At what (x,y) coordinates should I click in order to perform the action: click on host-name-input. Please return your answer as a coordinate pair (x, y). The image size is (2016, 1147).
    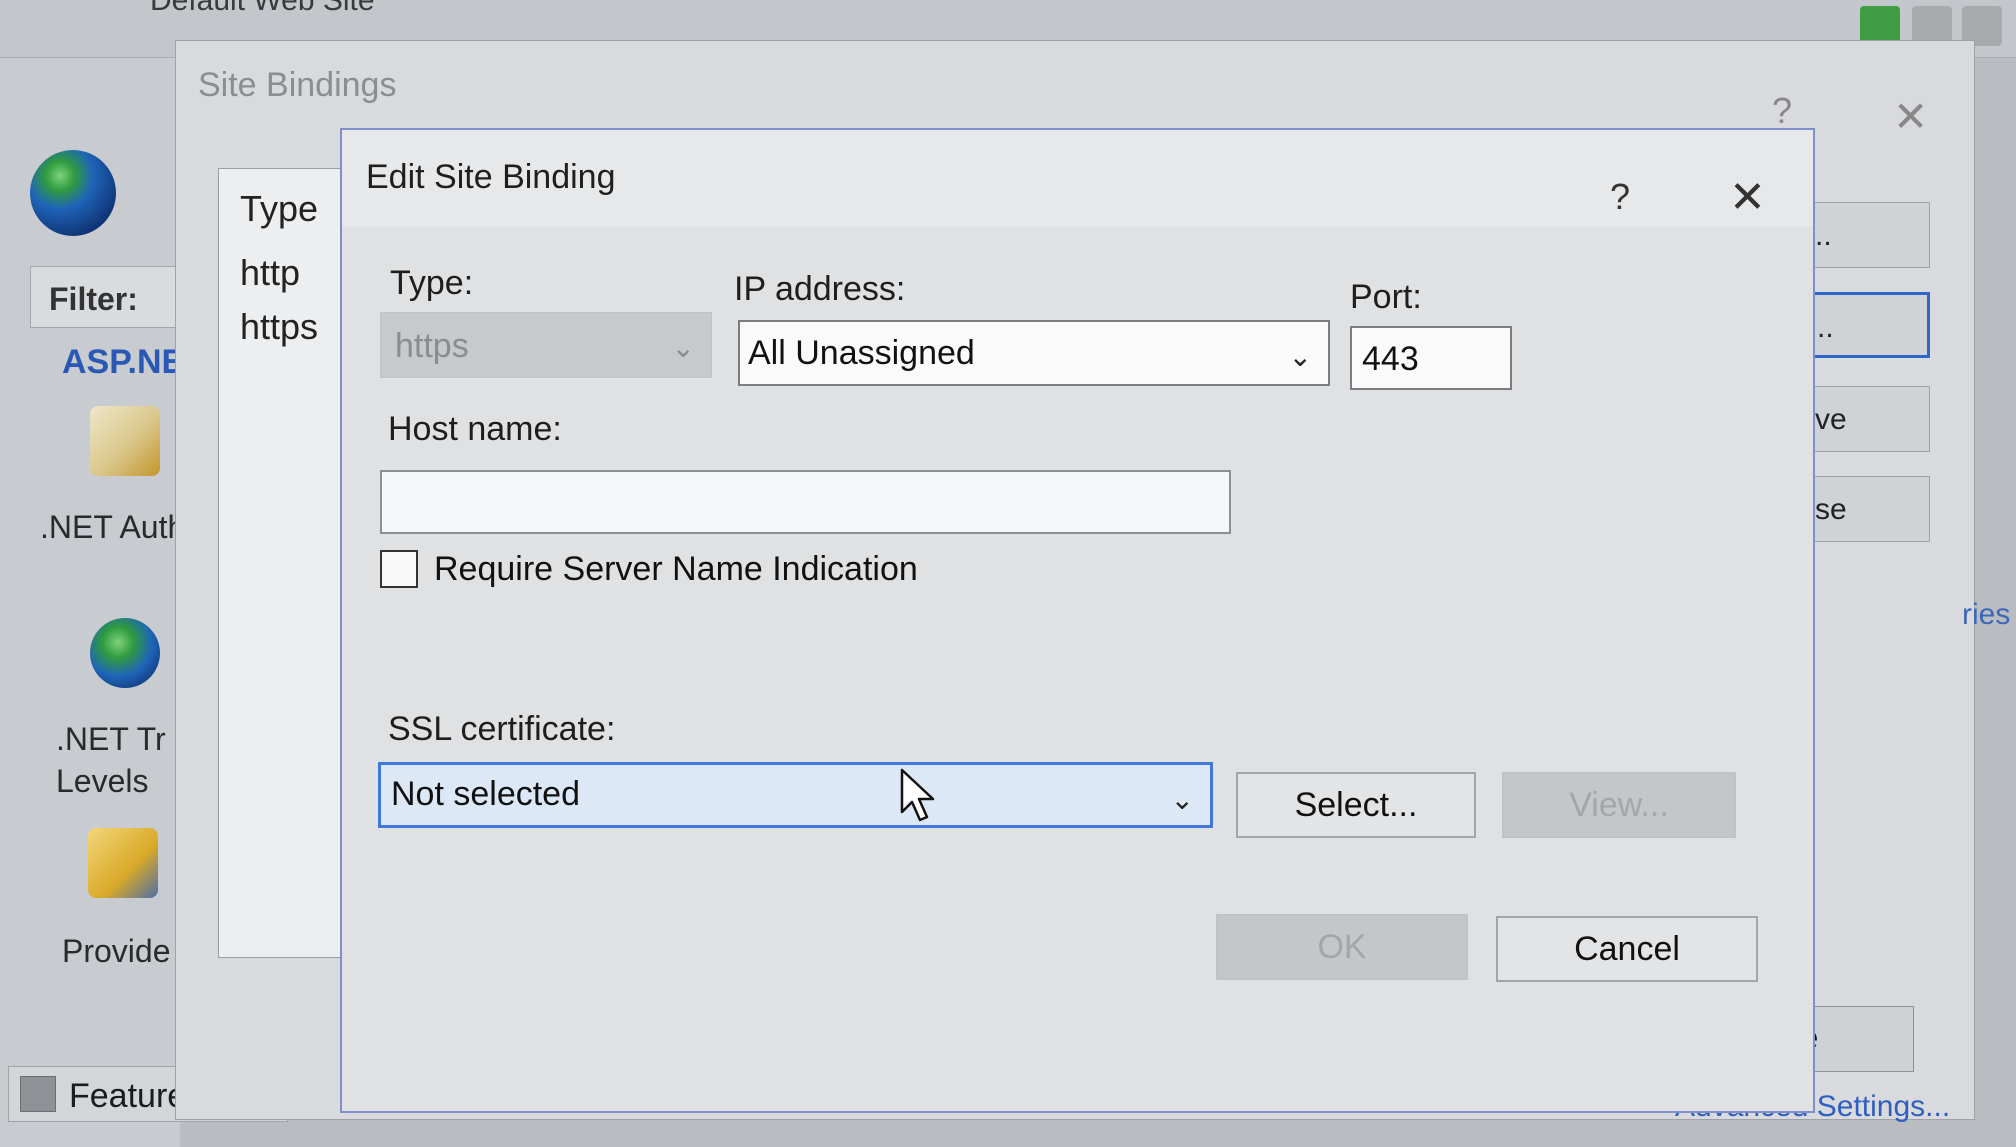
    Looking at the image, I should click on (805, 502).